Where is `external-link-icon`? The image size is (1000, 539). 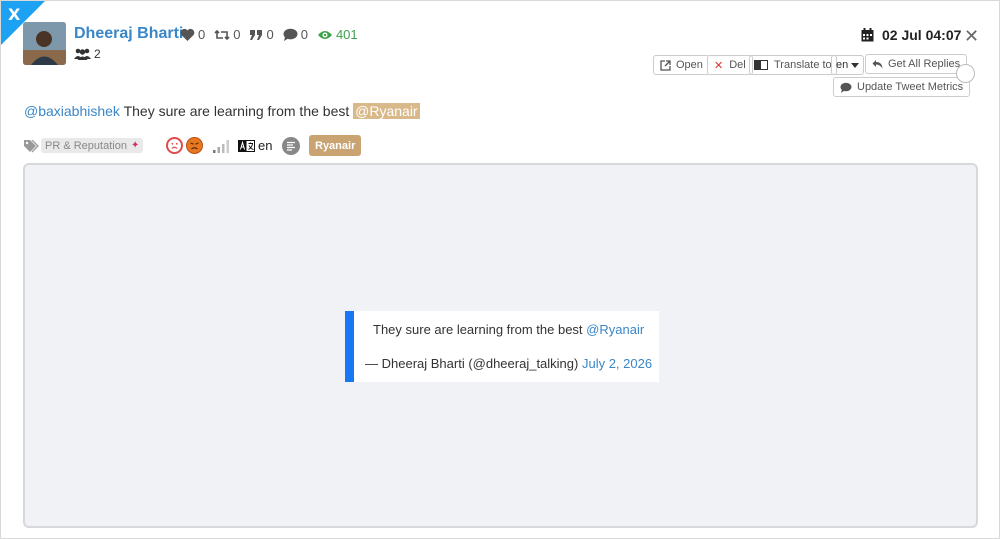
external-link-icon is located at coordinates (665, 65).